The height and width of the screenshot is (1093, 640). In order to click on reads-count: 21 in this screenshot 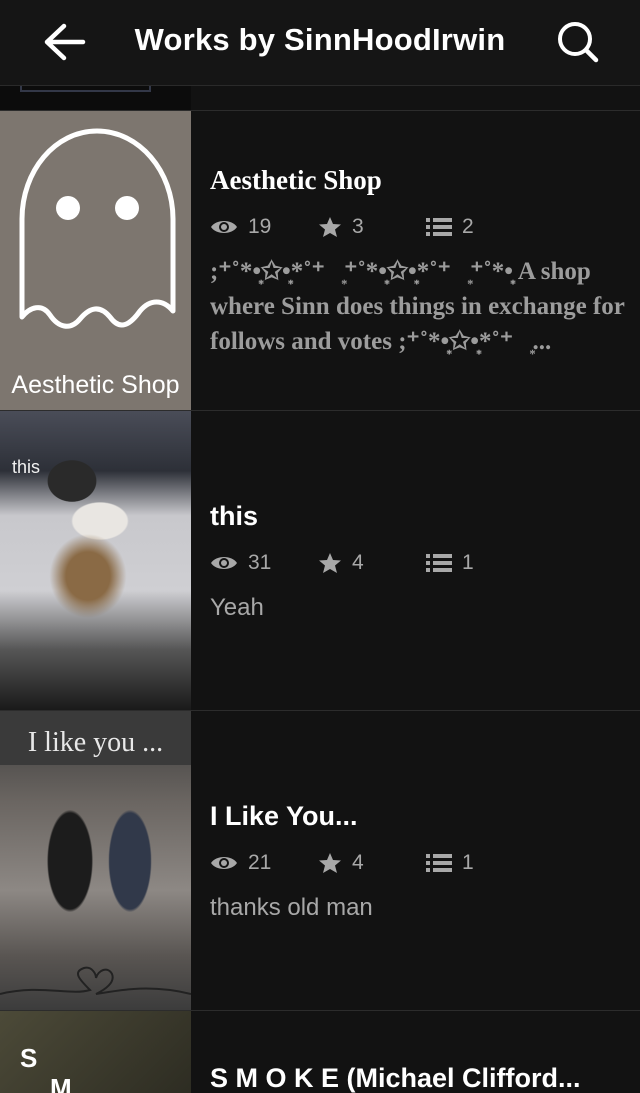, I will do `click(260, 862)`.